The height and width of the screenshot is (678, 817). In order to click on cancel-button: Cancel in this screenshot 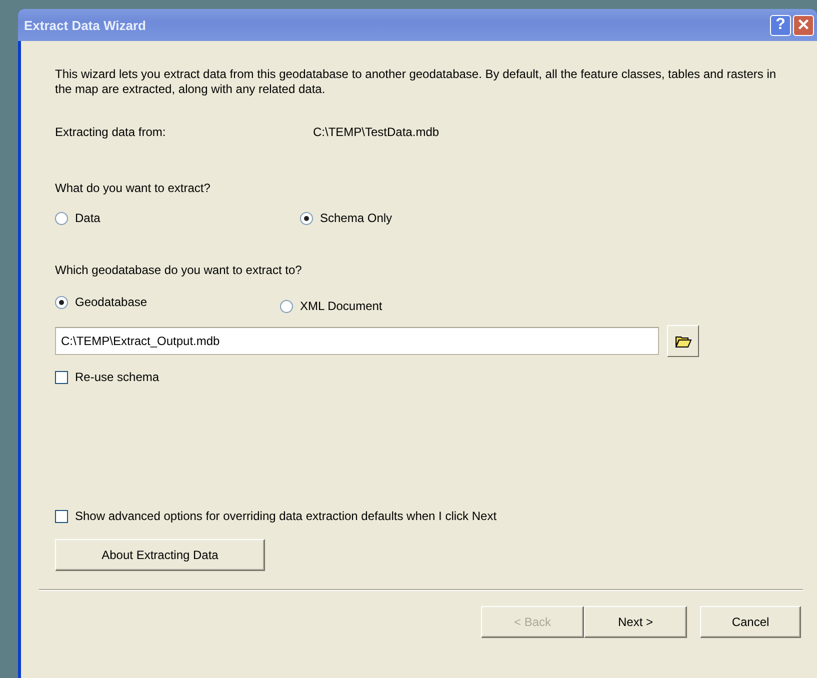, I will do `click(750, 622)`.